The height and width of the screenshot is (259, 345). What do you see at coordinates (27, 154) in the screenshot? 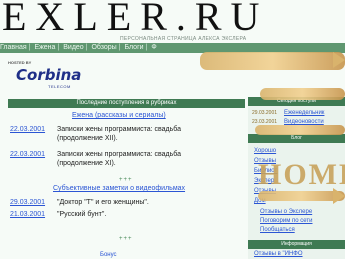
I see `entry-date-2: 22.03.2001` at bounding box center [27, 154].